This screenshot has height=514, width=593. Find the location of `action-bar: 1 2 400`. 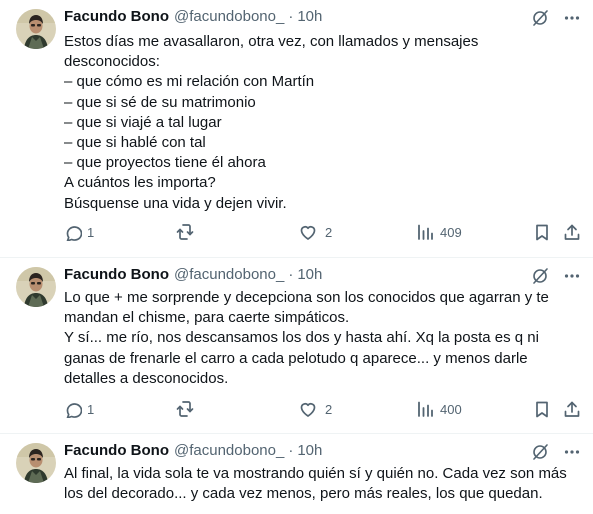

action-bar: 1 2 400 is located at coordinates (322, 409).